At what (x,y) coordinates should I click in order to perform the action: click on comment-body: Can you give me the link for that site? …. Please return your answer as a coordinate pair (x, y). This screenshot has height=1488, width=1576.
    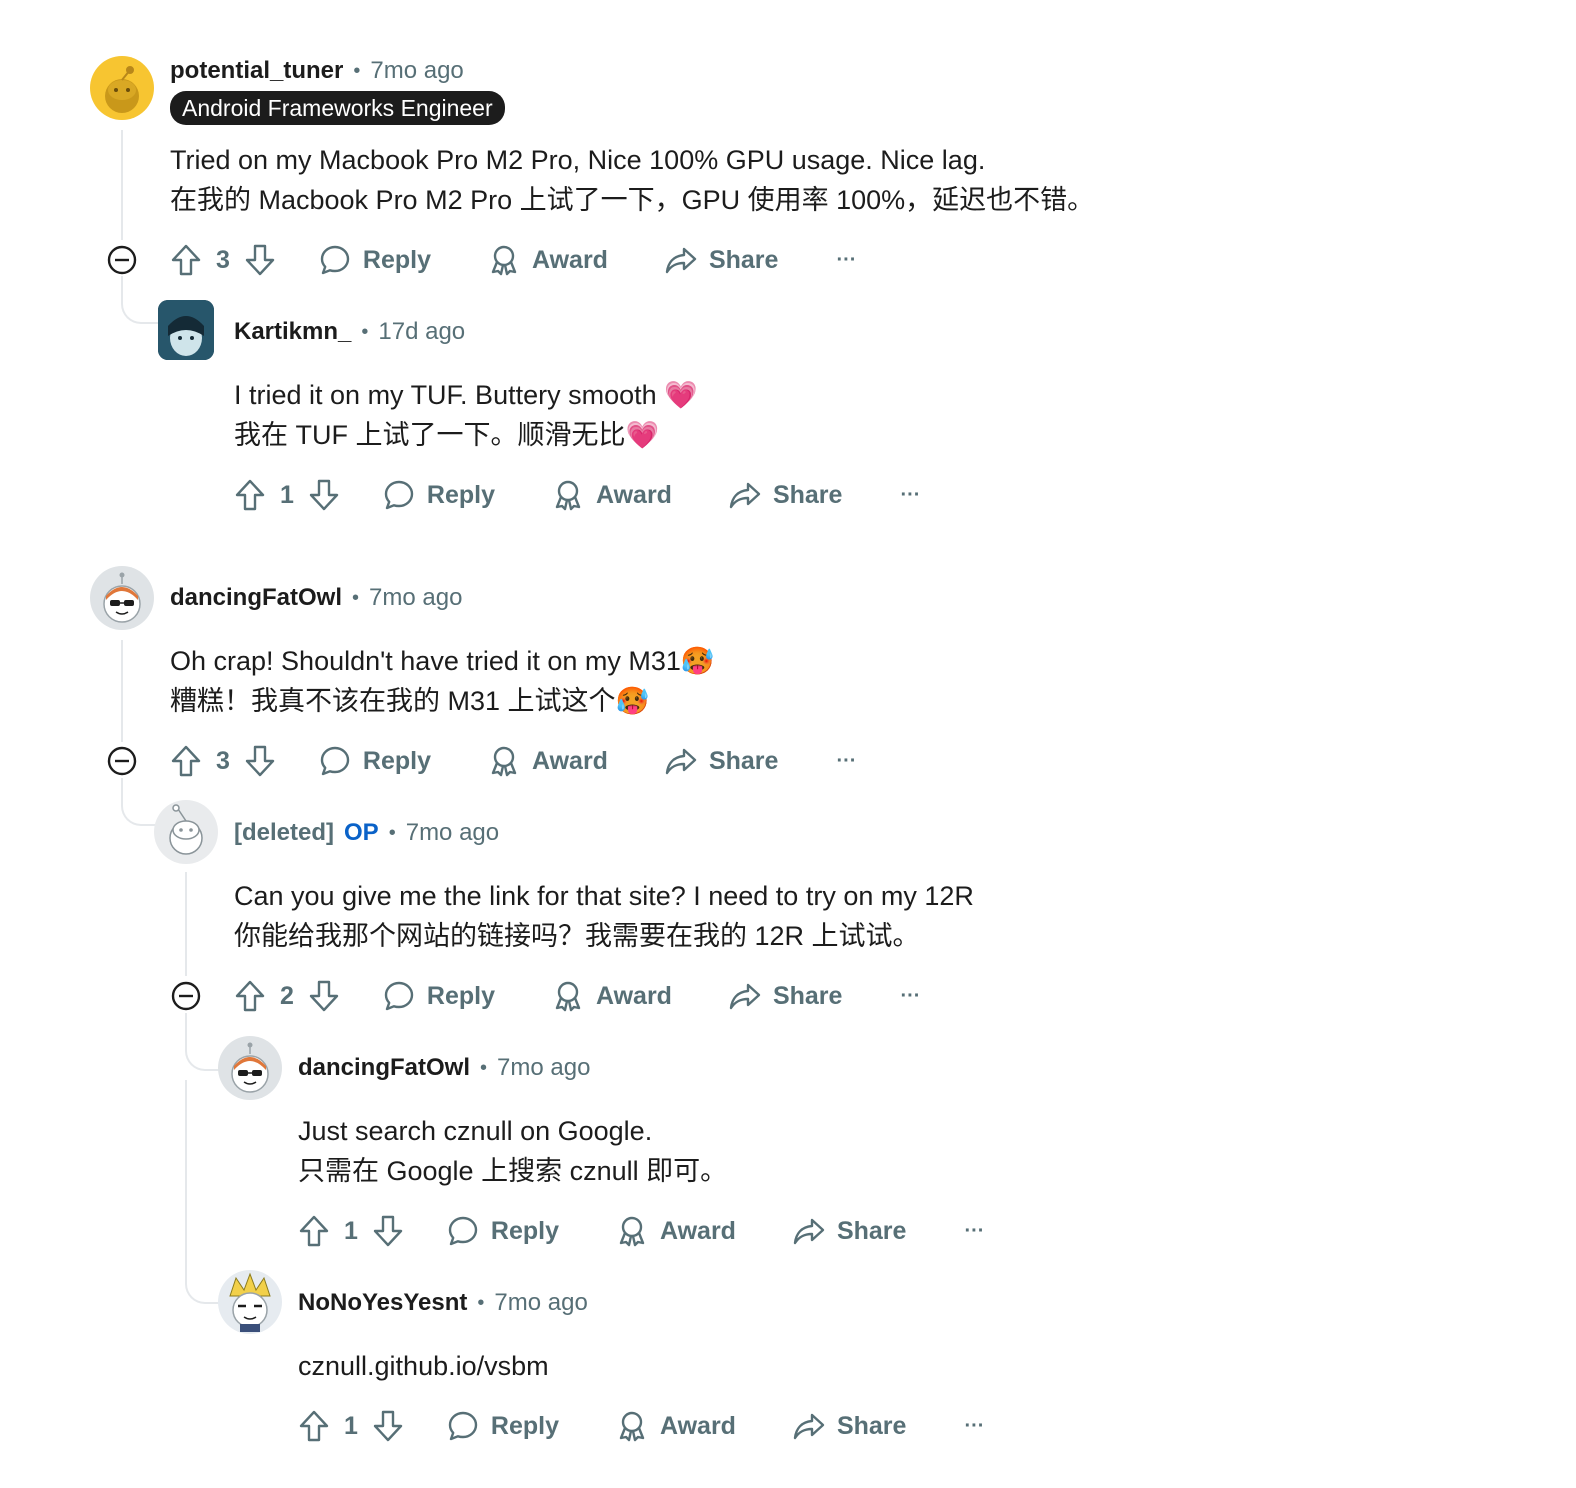
    Looking at the image, I should click on (604, 916).